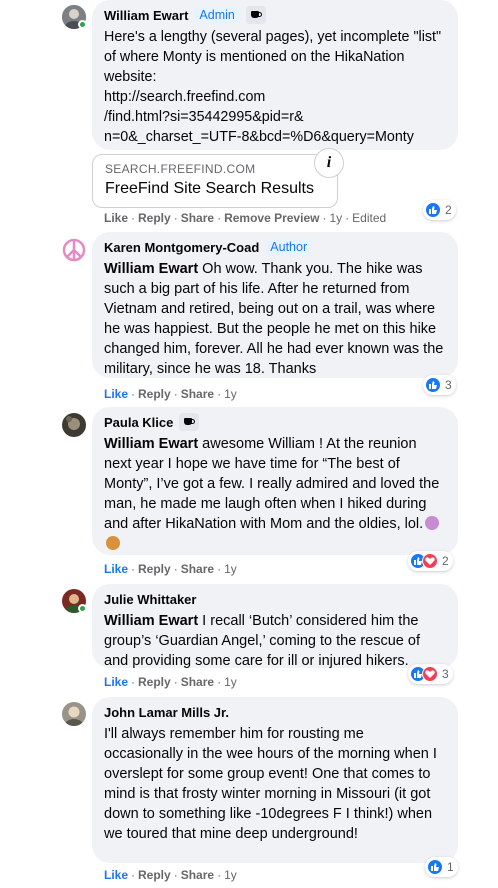 Image resolution: width=498 pixels, height=888 pixels. I want to click on edited-label: Edited, so click(369, 218).